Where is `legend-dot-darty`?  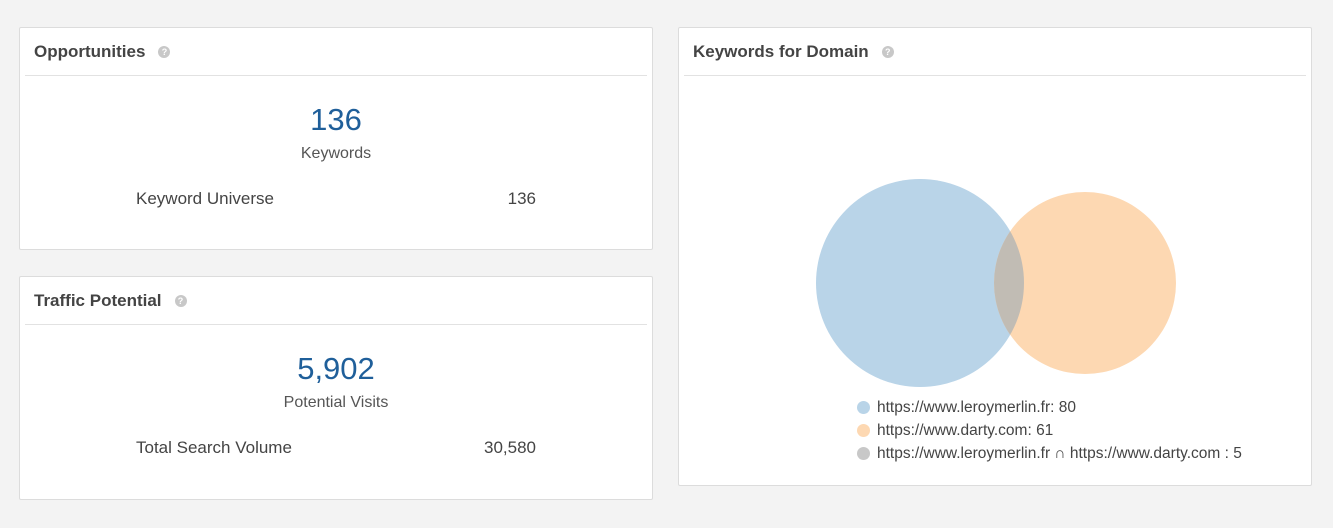
legend-dot-darty is located at coordinates (863, 430).